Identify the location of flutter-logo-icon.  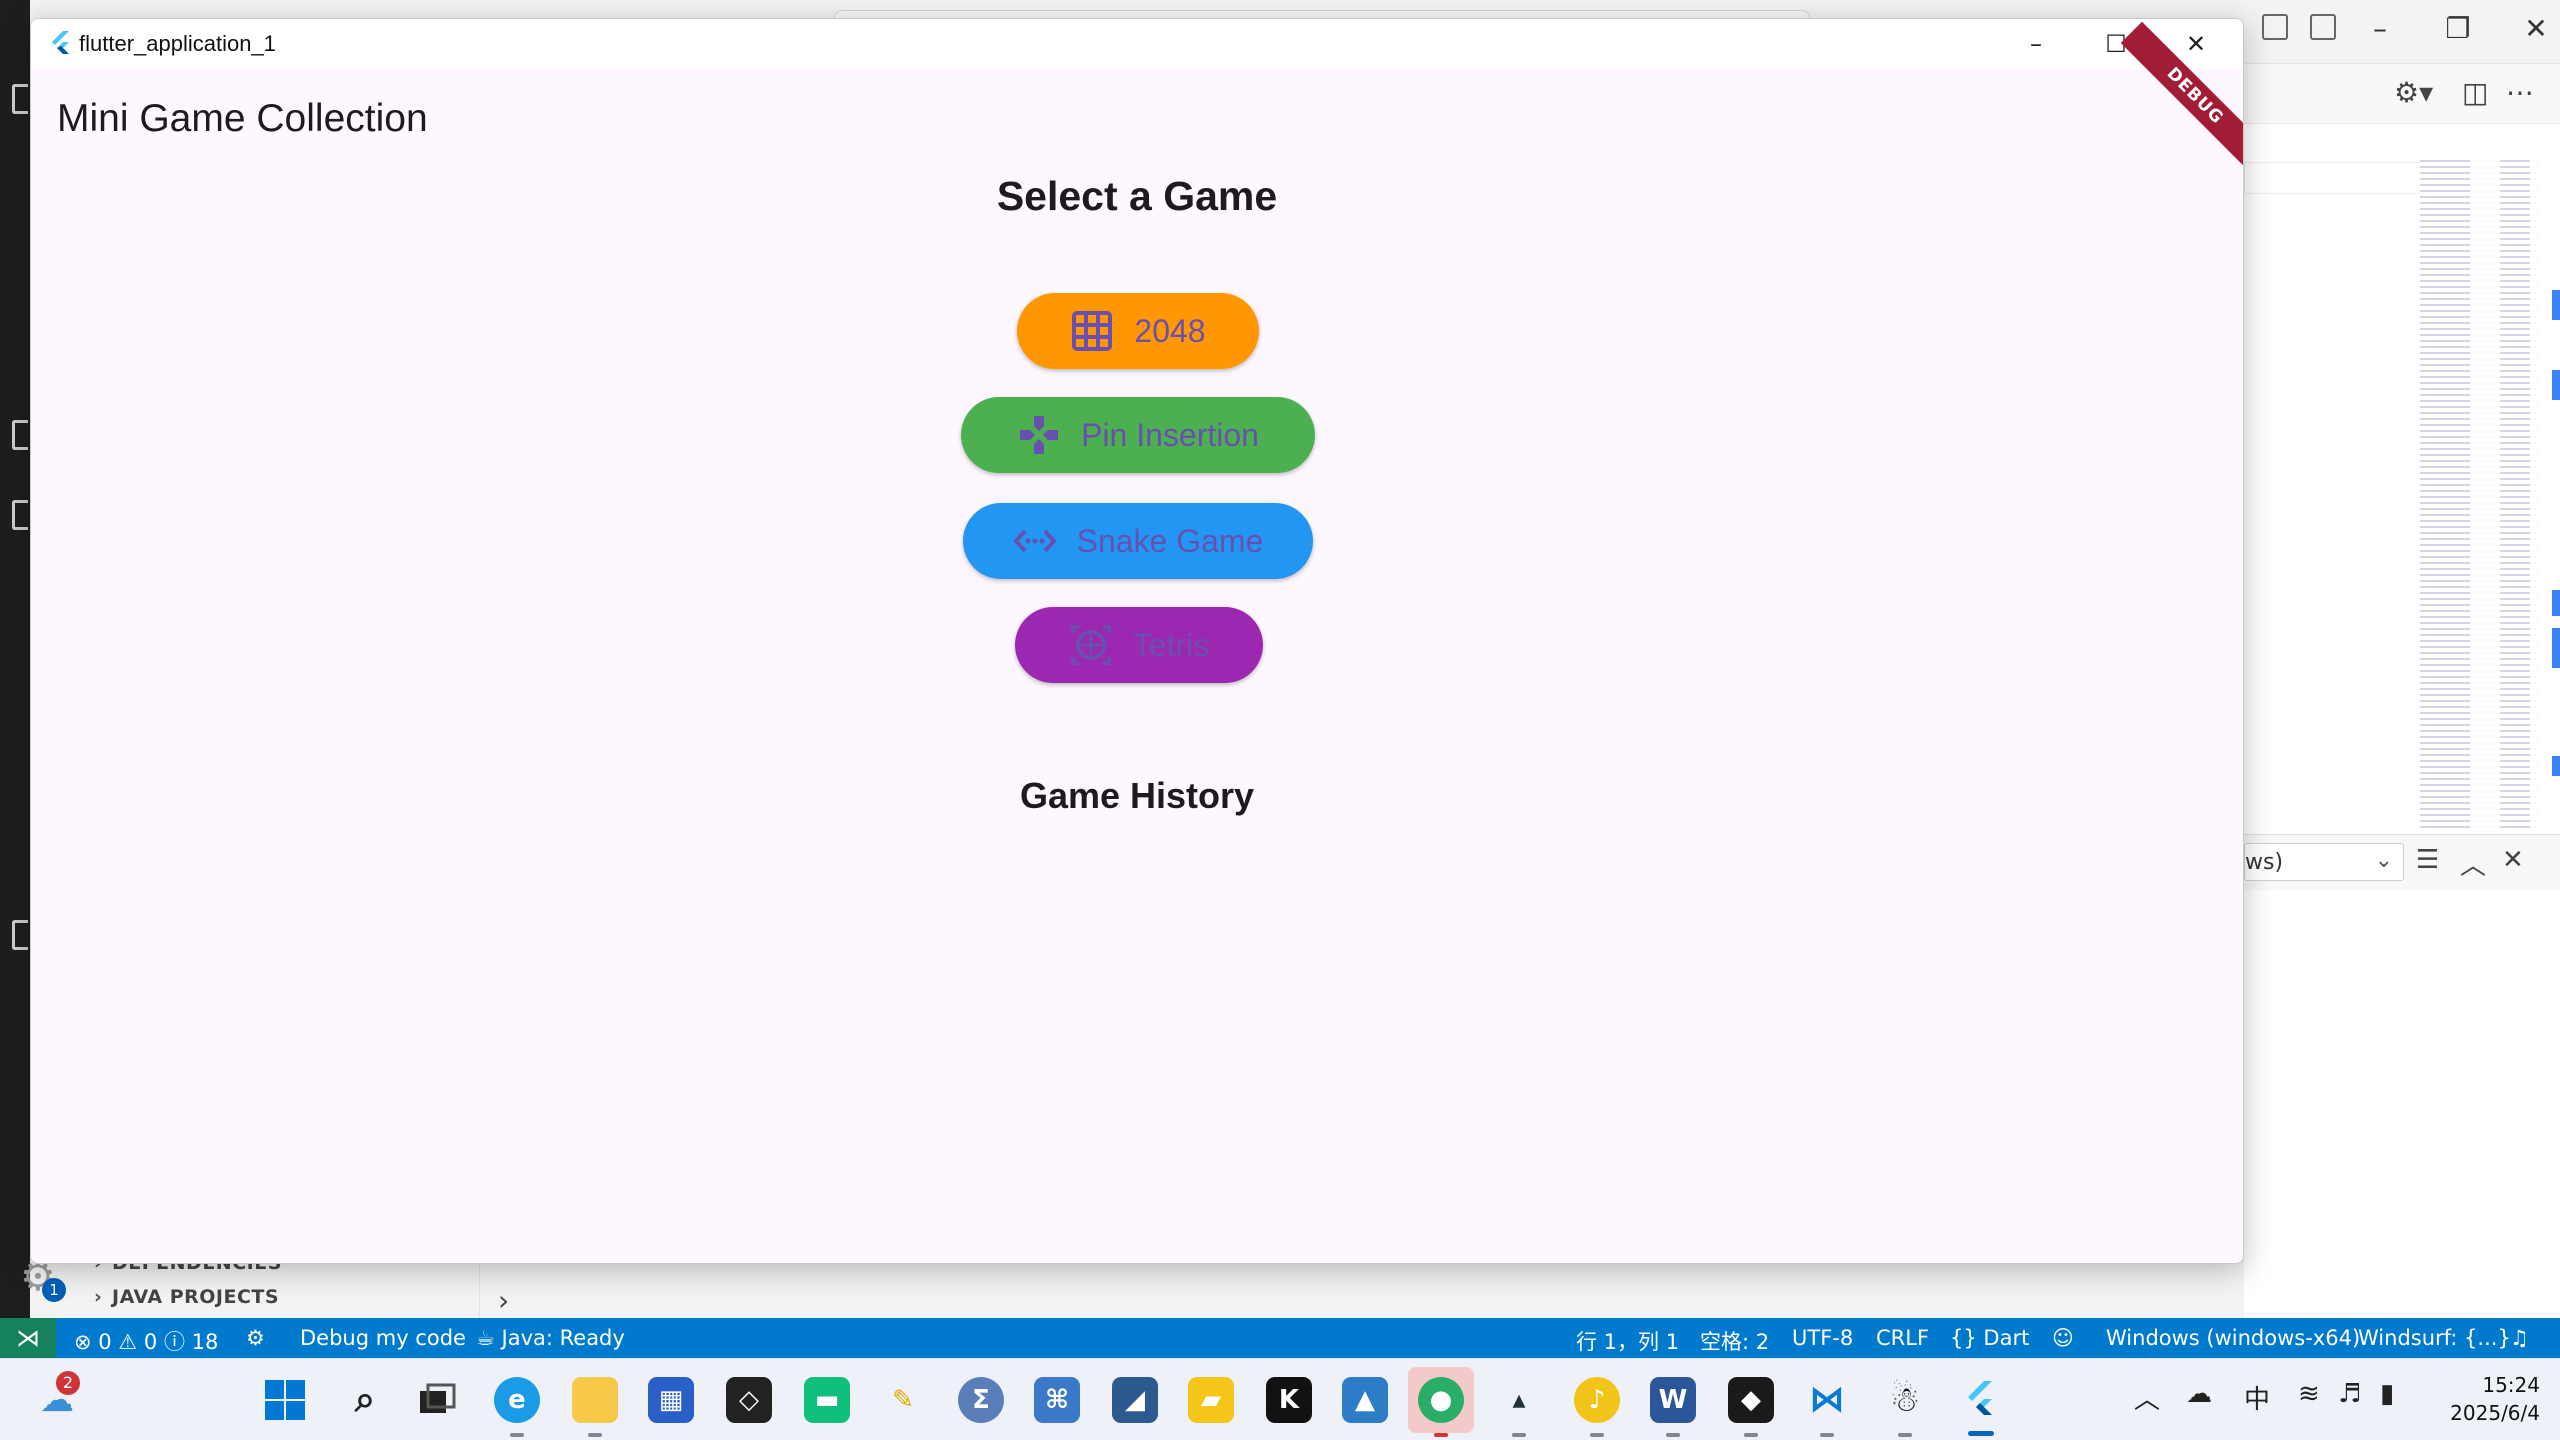
(60, 42).